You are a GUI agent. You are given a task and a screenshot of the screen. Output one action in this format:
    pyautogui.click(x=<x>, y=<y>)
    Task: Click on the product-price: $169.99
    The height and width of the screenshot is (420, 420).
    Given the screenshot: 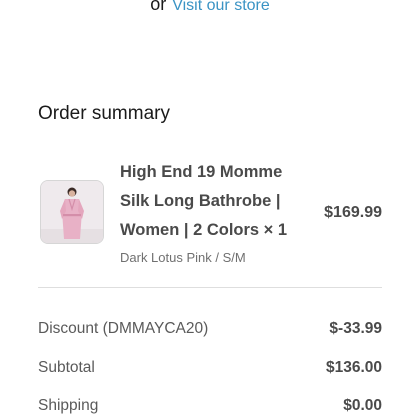 What is the action you would take?
    pyautogui.click(x=353, y=212)
    